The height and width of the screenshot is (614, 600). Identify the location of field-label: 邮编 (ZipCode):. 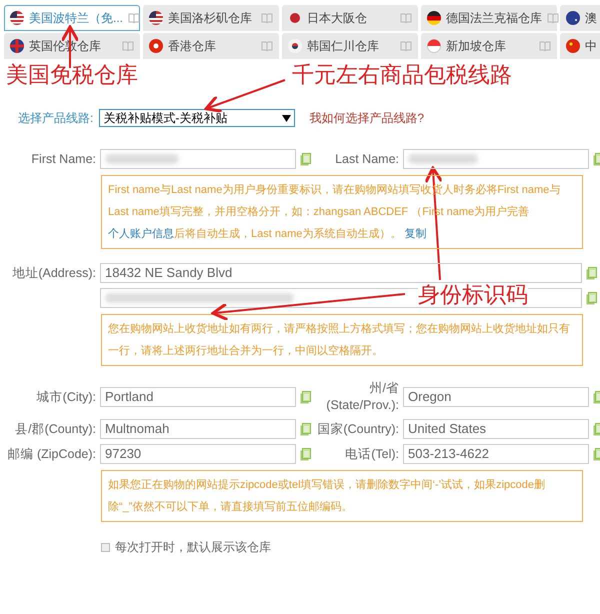
(51, 454).